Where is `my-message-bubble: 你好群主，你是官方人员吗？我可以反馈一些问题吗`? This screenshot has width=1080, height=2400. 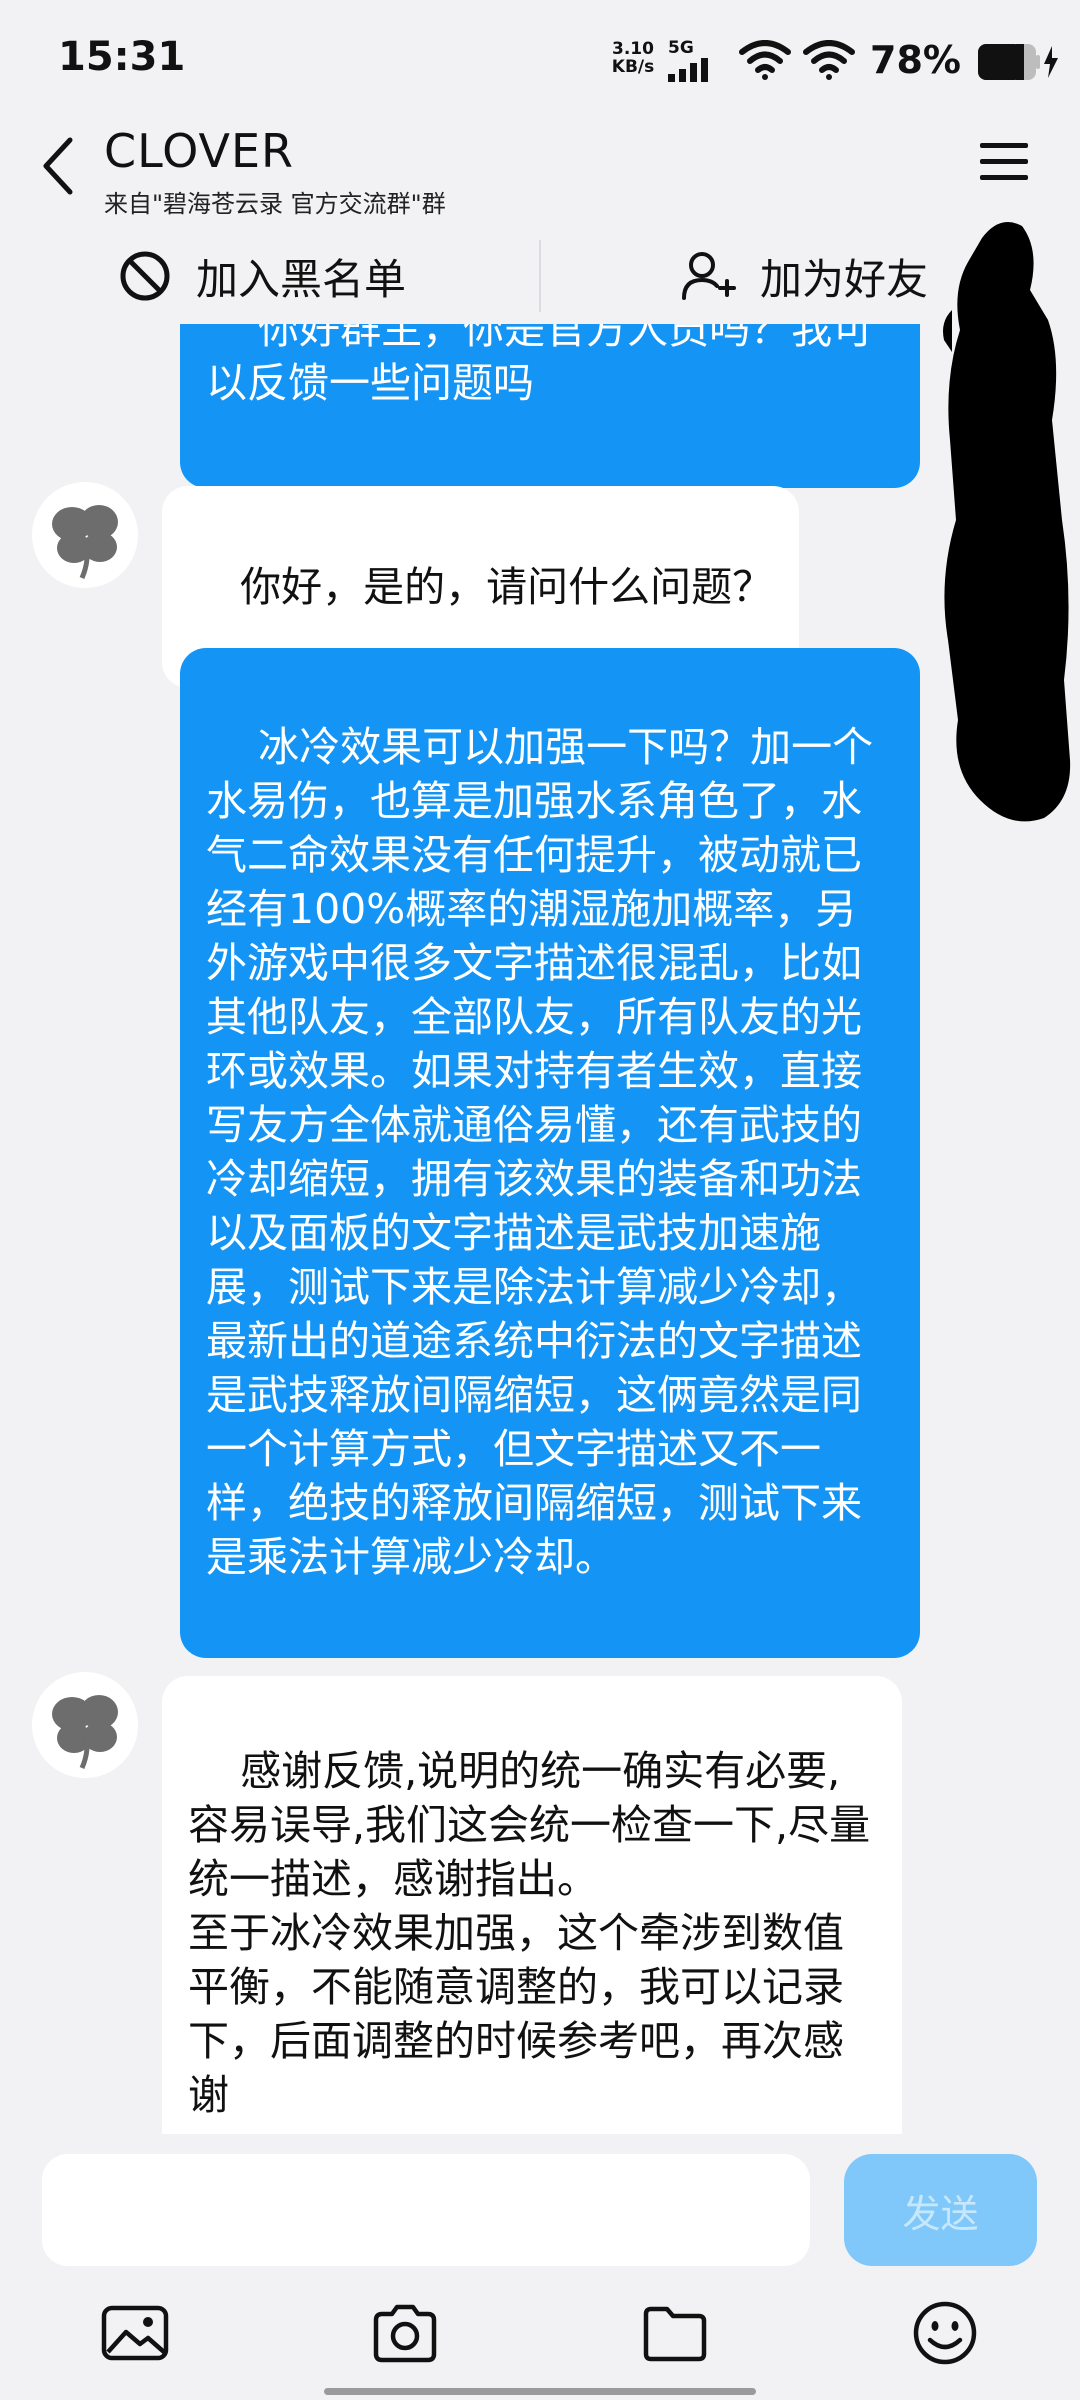
my-message-bubble: 你好群主，你是官方人员吗？我可以反馈一些问题吗 is located at coordinates (550, 406).